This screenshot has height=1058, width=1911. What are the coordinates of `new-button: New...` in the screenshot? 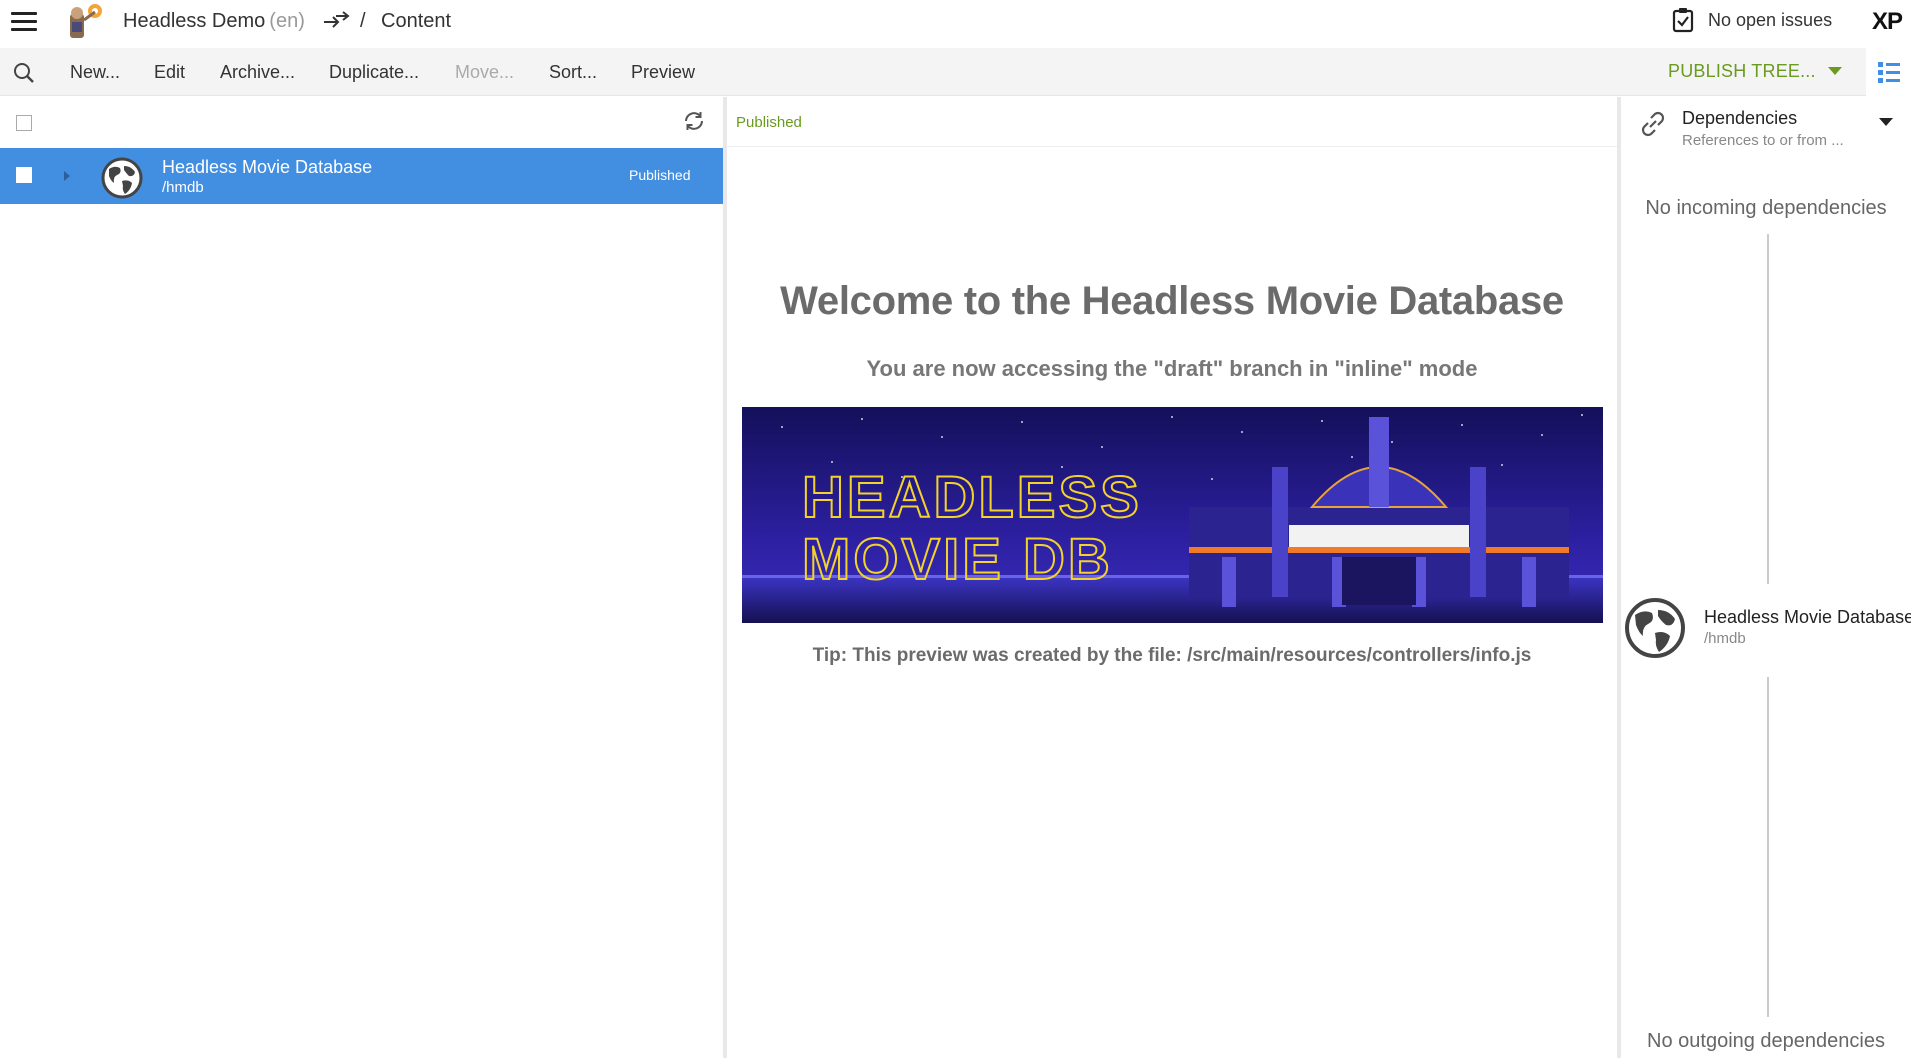 It's located at (95, 72).